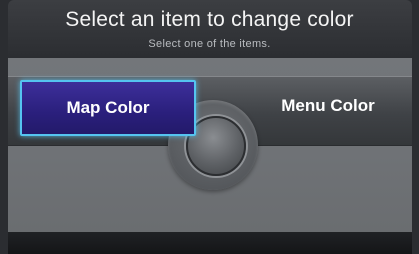  Describe the element at coordinates (210, 243) in the screenshot. I see `footer-bar` at that location.